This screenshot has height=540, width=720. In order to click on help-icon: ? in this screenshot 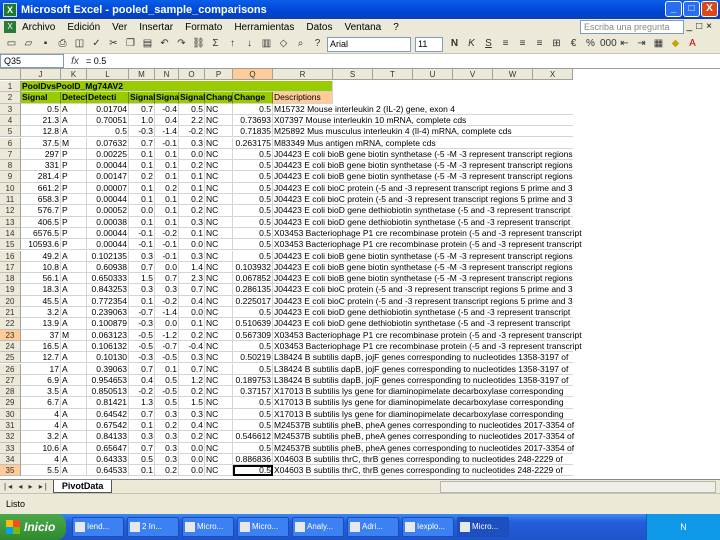, I will do `click(317, 44)`.